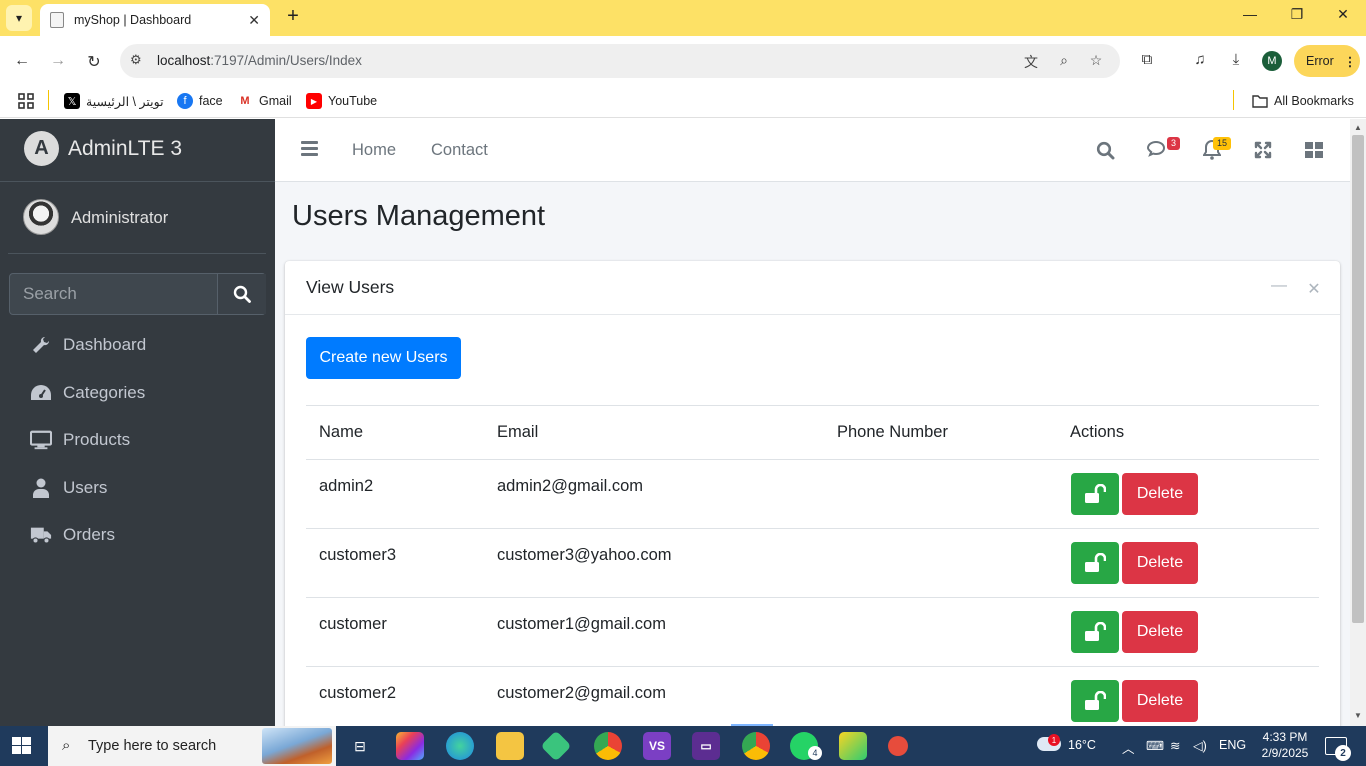 The width and height of the screenshot is (1366, 766). What do you see at coordinates (1128, 747) in the screenshot?
I see `tray-chevron-icon: ︿` at bounding box center [1128, 747].